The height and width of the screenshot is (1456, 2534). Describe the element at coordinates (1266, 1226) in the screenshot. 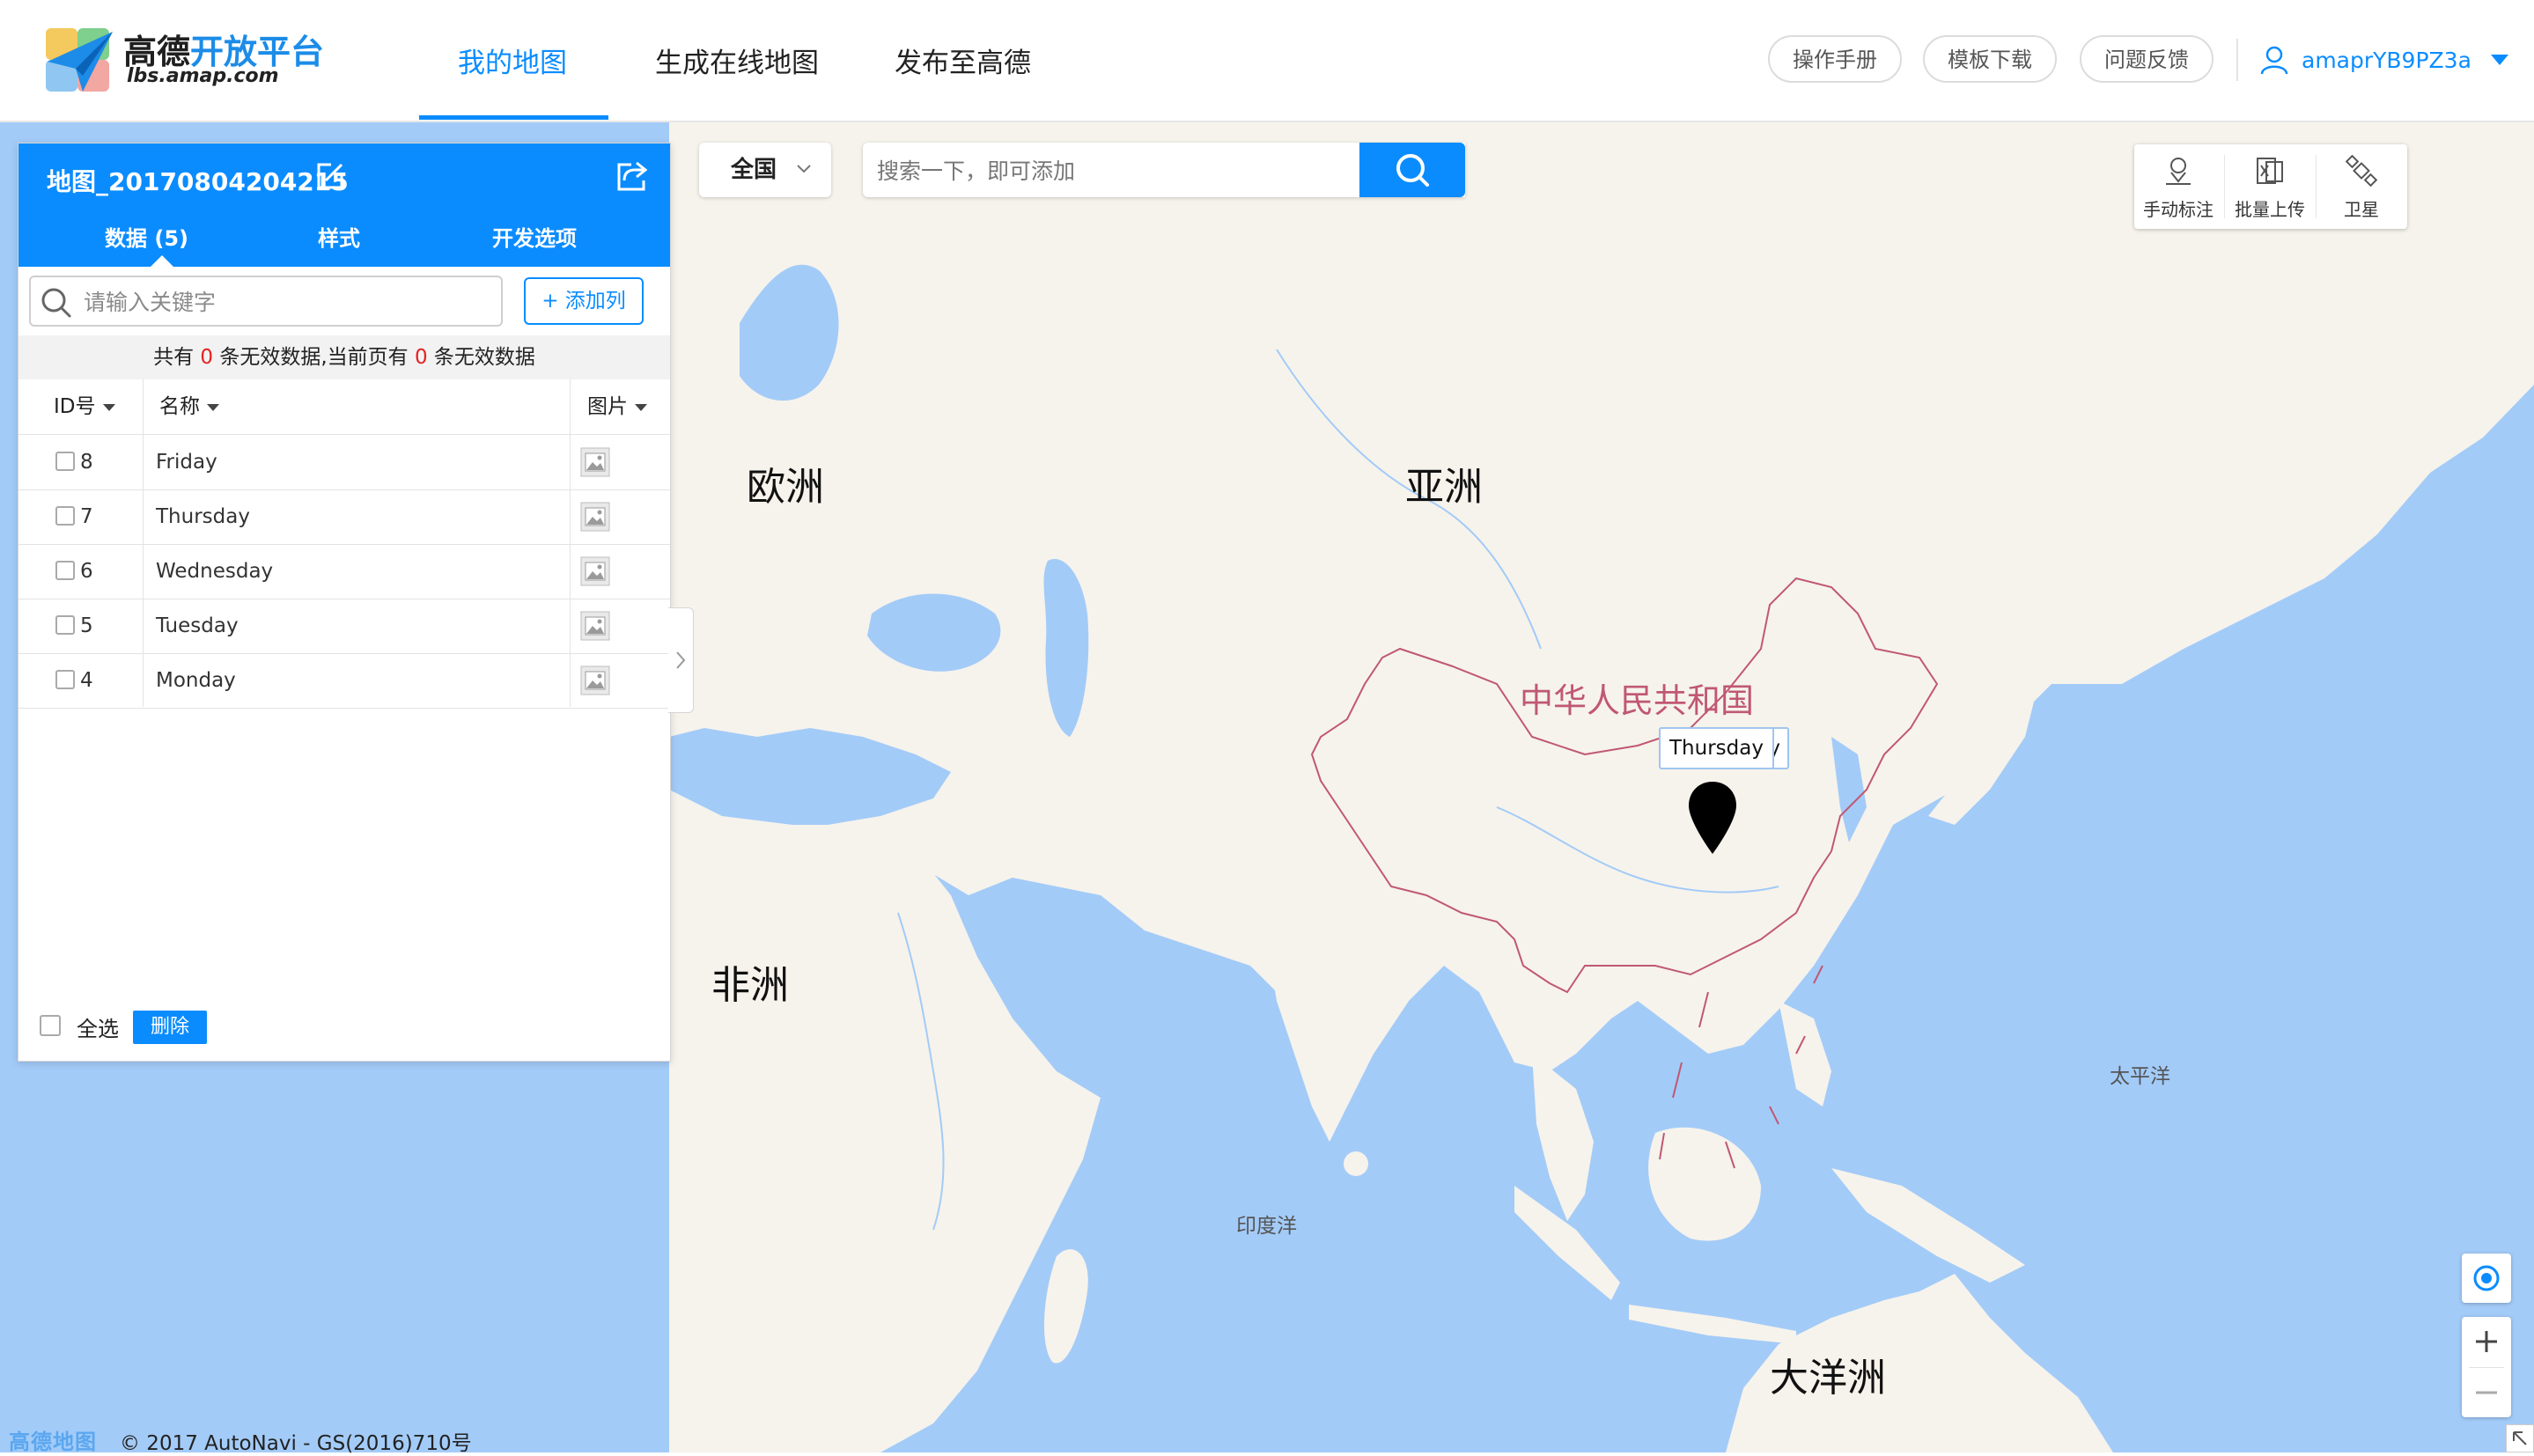

I see `label-indian-ocean: 印度洋` at that location.